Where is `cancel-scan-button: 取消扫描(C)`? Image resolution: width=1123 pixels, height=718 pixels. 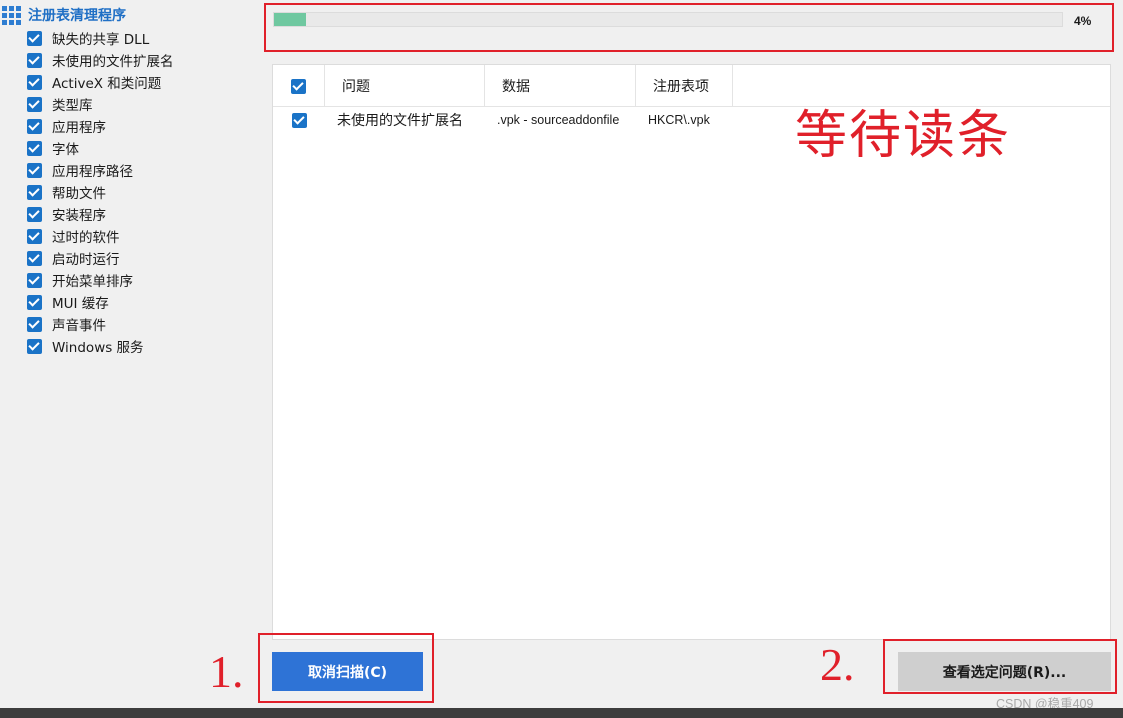 cancel-scan-button: 取消扫描(C) is located at coordinates (347, 671).